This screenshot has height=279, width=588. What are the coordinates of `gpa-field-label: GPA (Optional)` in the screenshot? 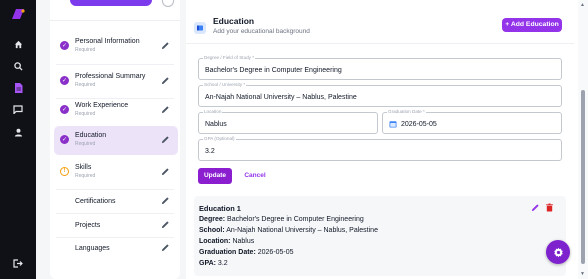 It's located at (219, 139).